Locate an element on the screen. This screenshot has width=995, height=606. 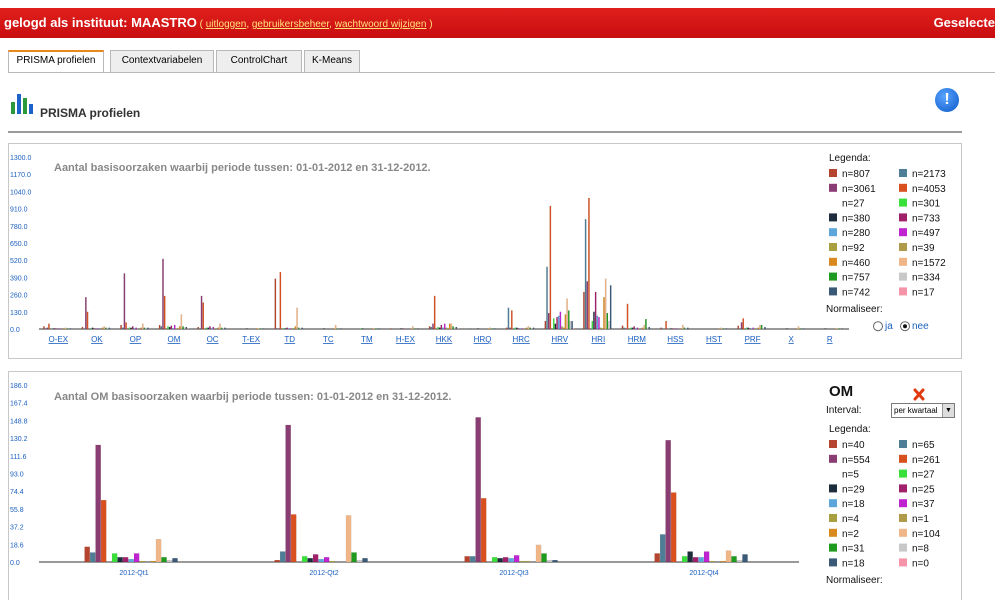
legend-item: n=25 is located at coordinates (923, 489).